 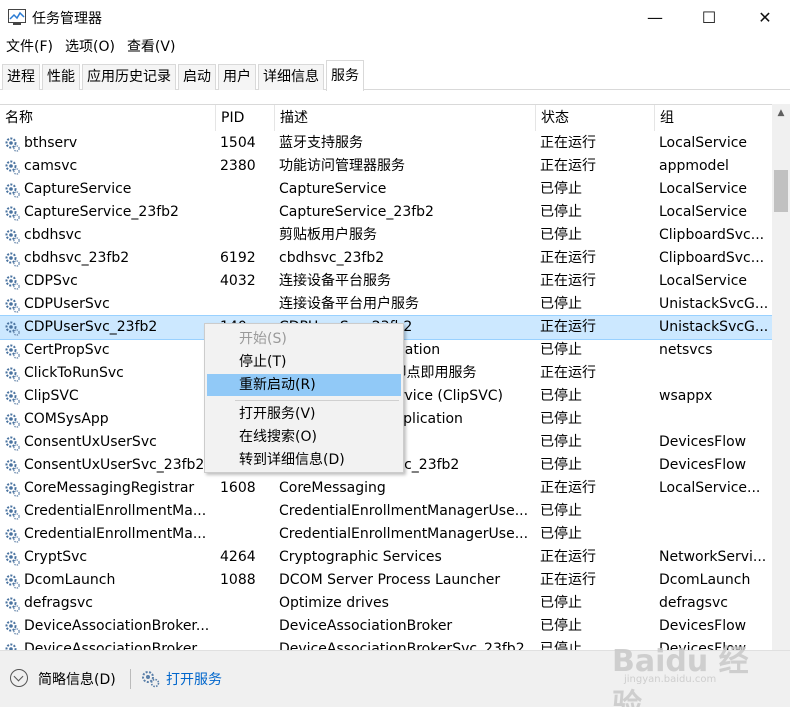 I want to click on ctx-open-services: 打开服务(V), so click(x=304, y=414).